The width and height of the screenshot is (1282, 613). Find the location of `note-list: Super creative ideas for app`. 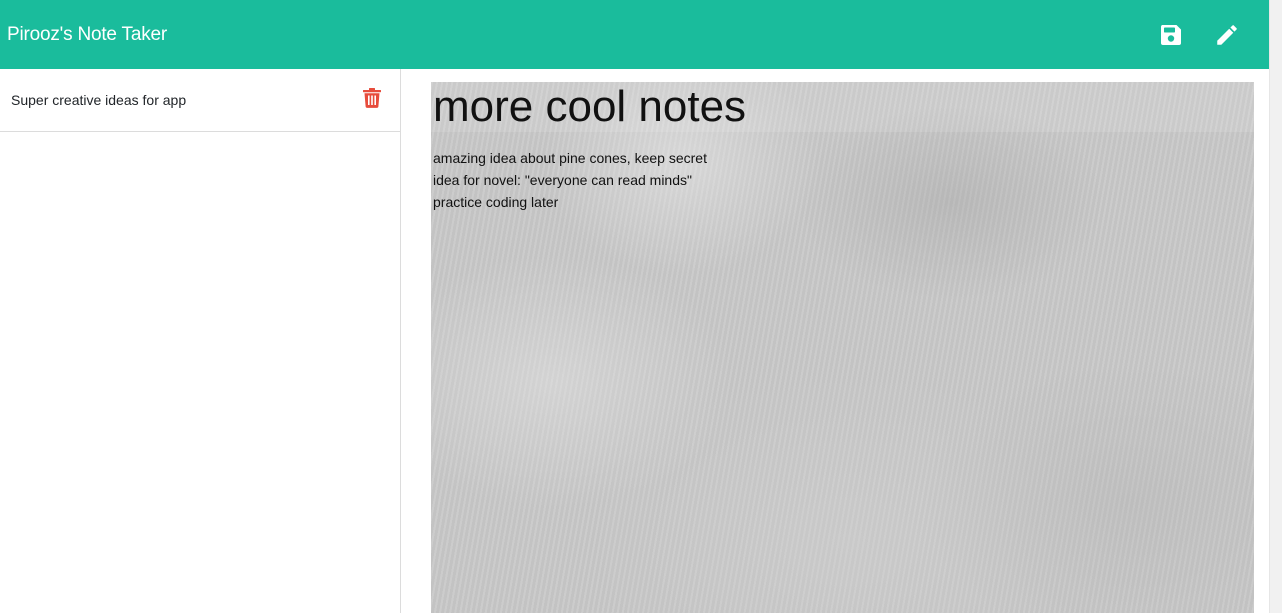

note-list: Super creative ideas for app is located at coordinates (200, 100).